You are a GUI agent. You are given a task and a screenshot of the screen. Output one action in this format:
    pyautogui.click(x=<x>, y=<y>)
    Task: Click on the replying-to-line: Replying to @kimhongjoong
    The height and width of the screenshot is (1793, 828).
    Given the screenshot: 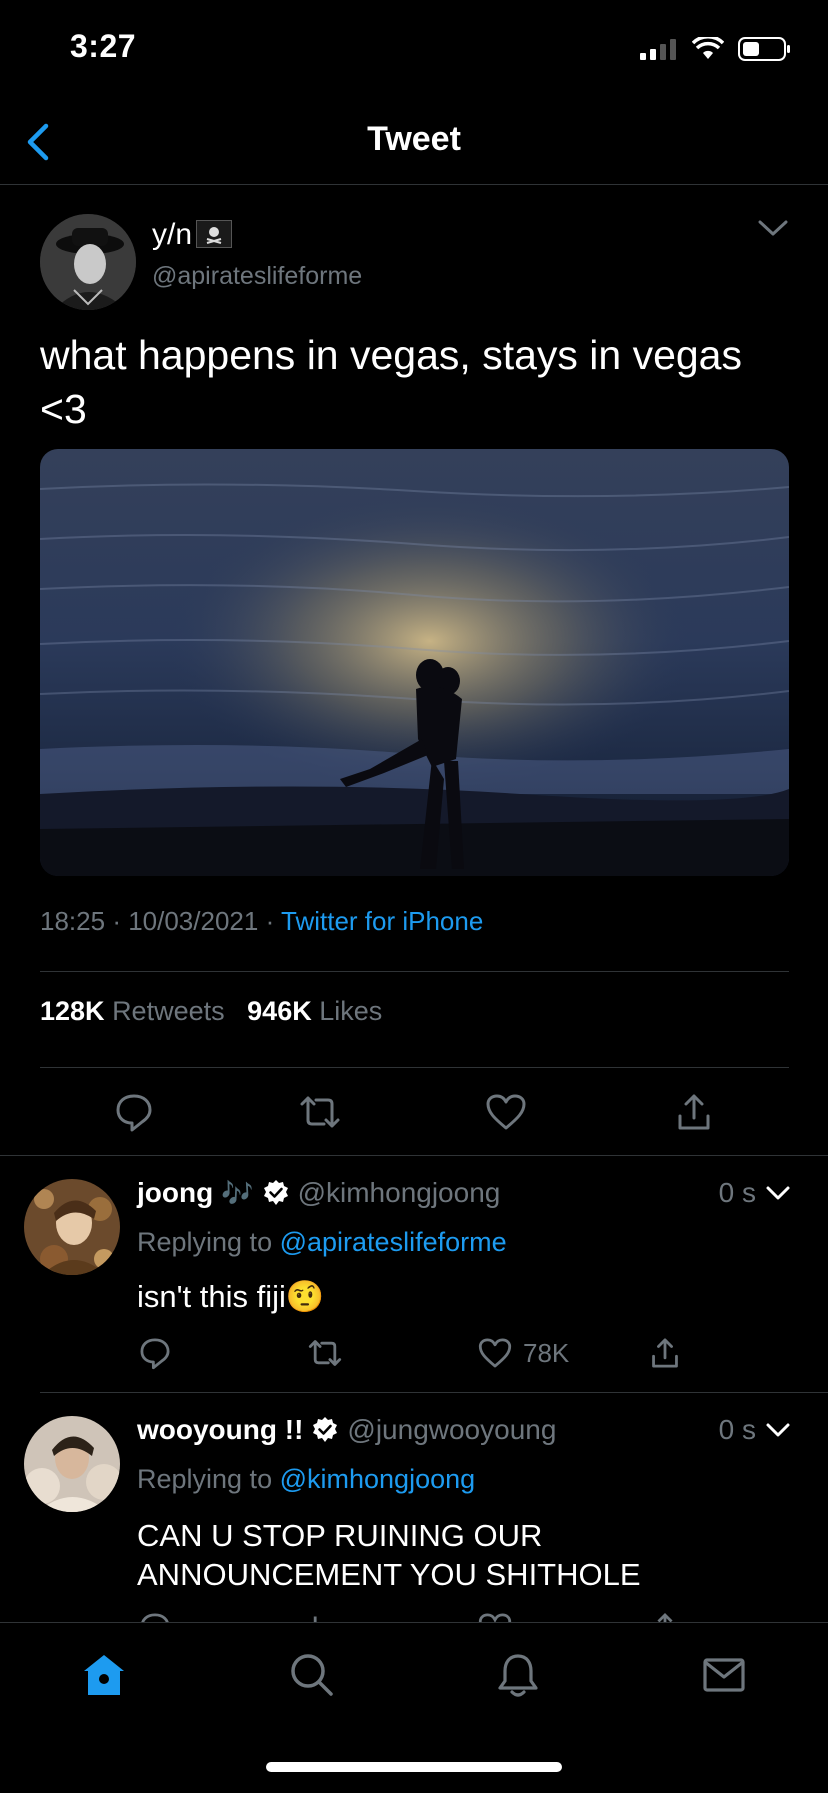 What is the action you would take?
    pyautogui.click(x=306, y=1479)
    